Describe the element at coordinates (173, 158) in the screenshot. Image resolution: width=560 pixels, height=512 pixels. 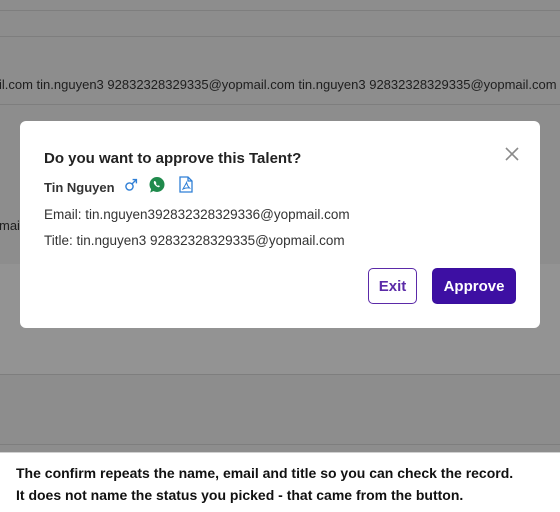
I see `dialog-title: Do you want to approve this Talent?` at that location.